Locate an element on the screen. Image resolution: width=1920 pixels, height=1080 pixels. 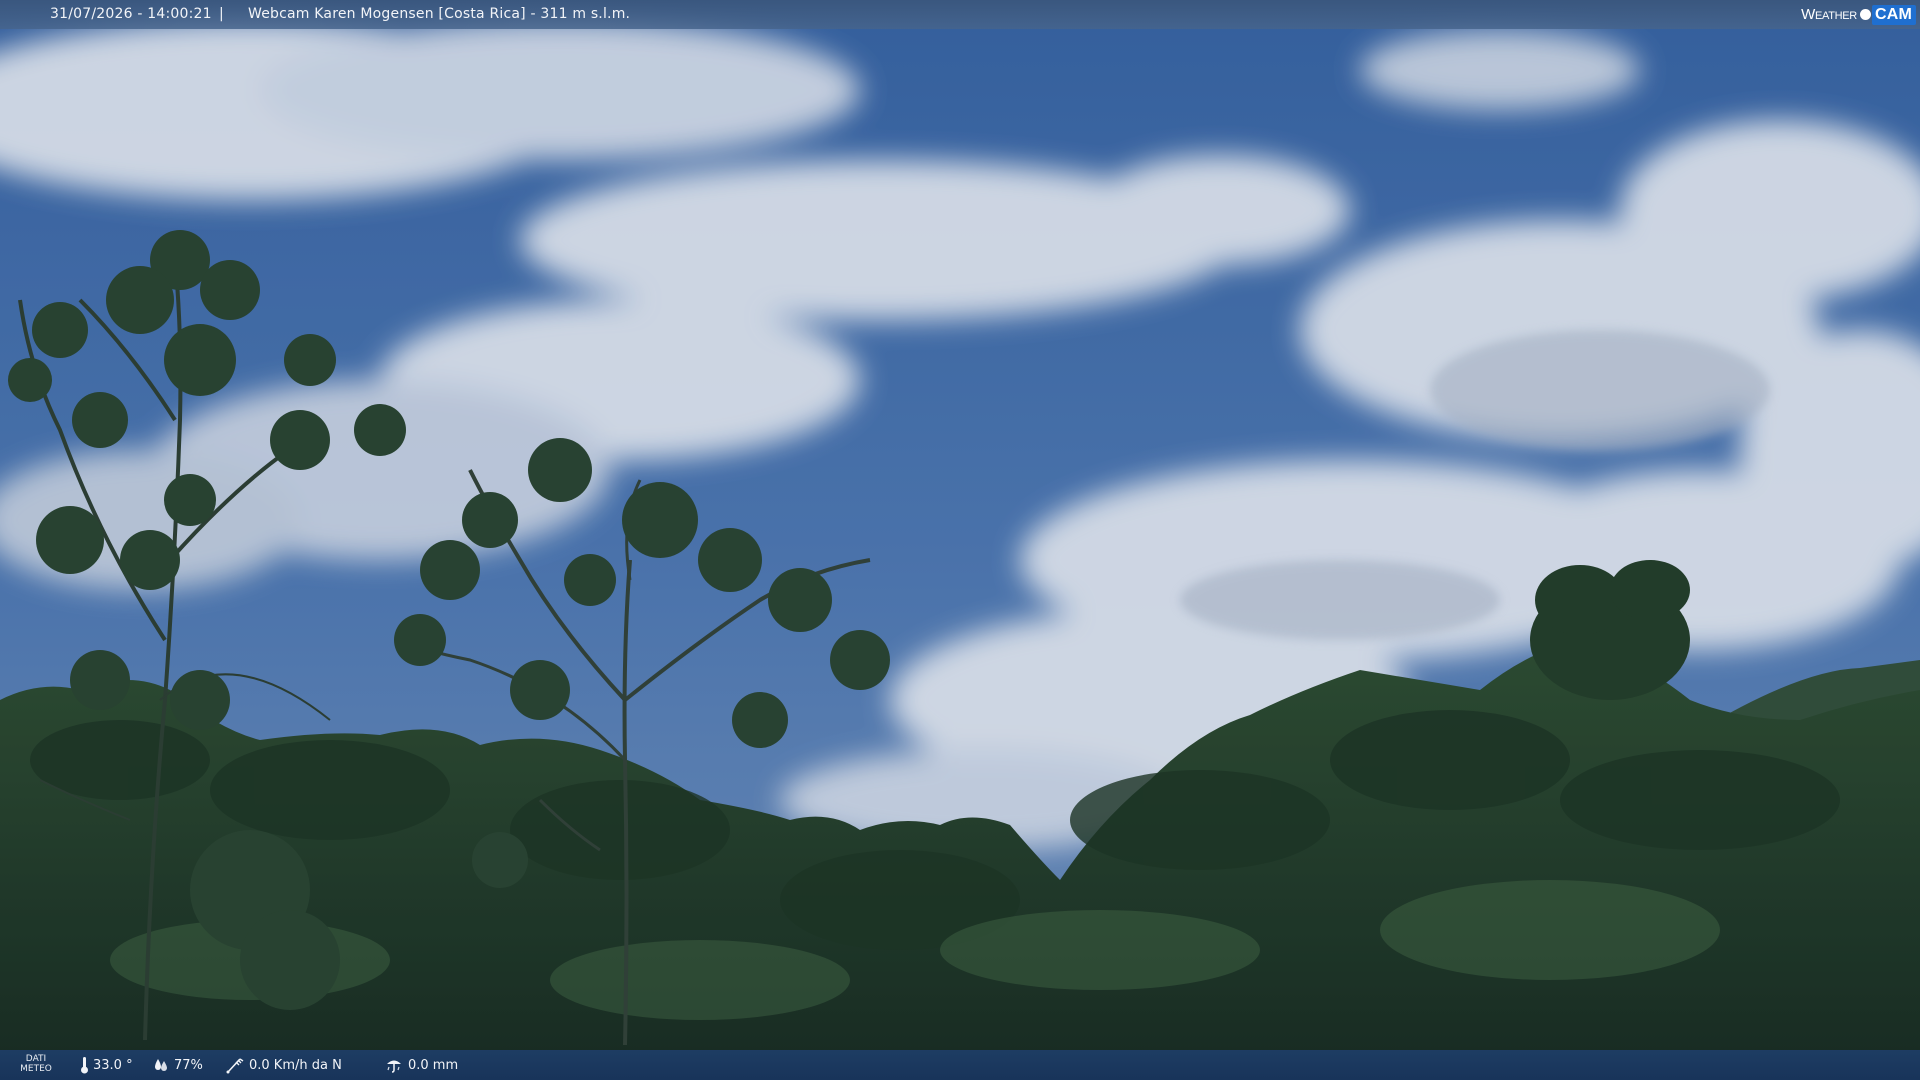
timestamp: 31/07/2026 - 14:00:21 is located at coordinates (131, 14).